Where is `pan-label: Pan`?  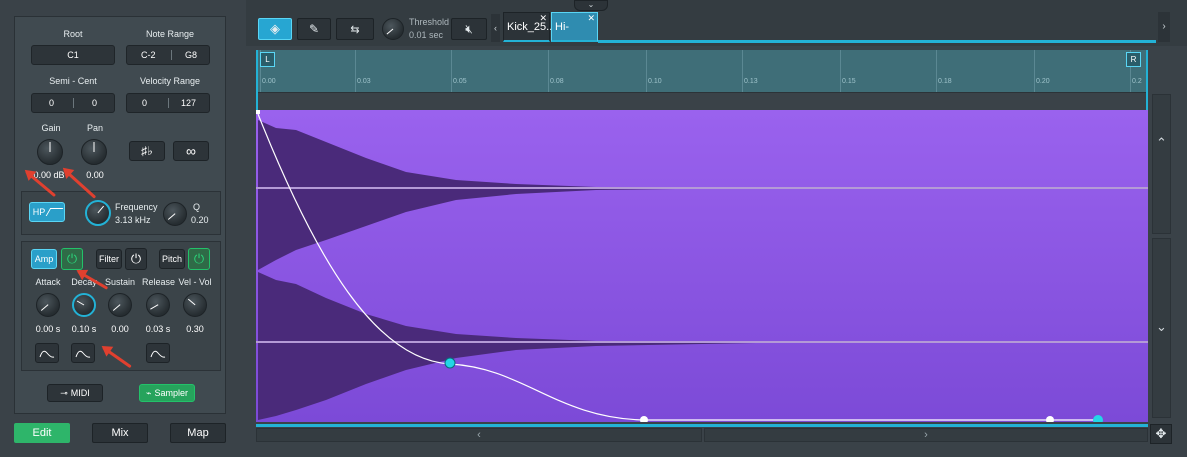 pan-label: Pan is located at coordinates (94, 128).